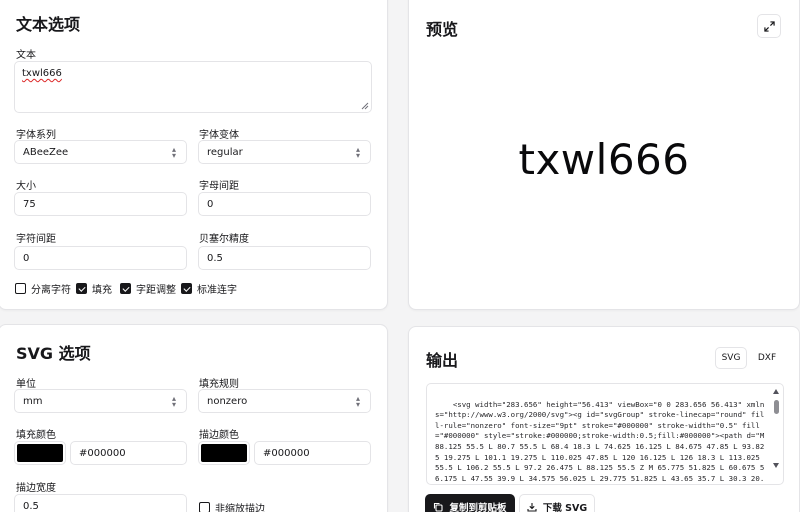 The image size is (800, 512). Describe the element at coordinates (532, 507) in the screenshot. I see `download-icon` at that location.